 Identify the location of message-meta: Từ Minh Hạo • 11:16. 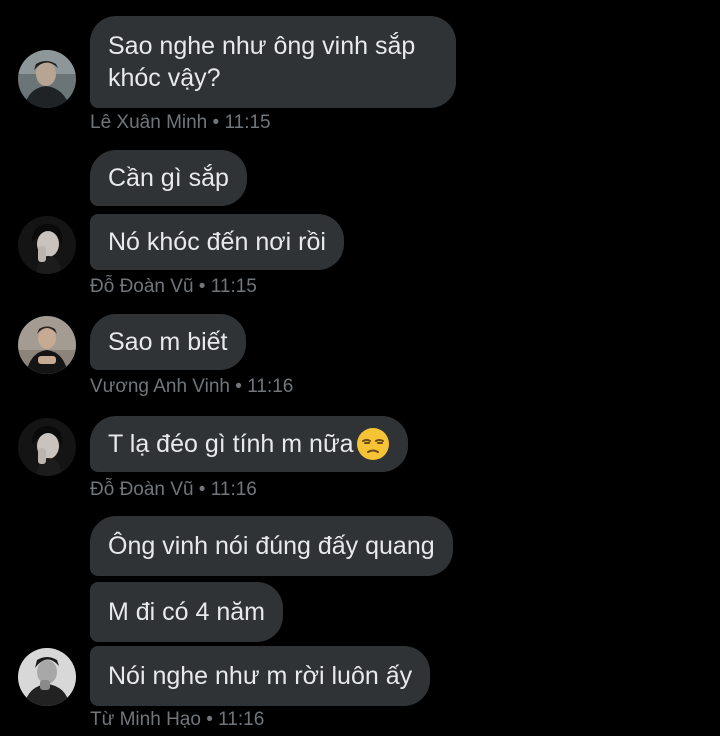
(177, 720).